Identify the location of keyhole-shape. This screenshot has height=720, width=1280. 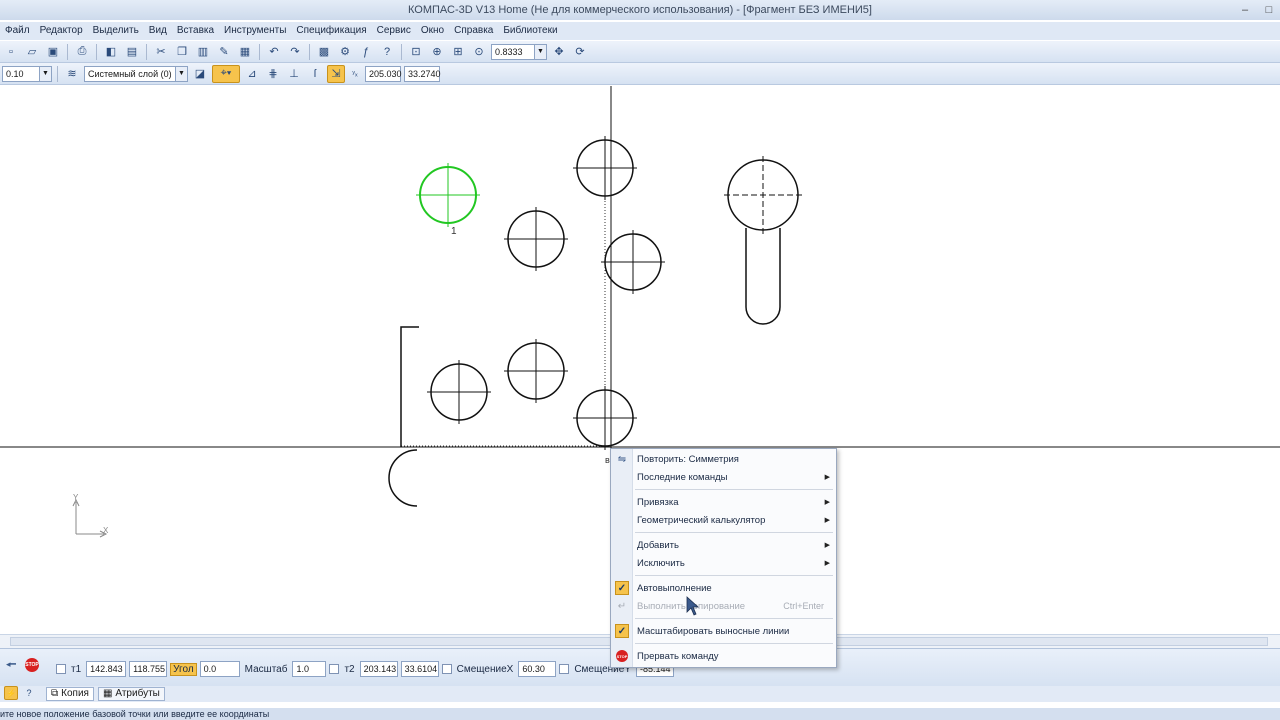
(763, 240).